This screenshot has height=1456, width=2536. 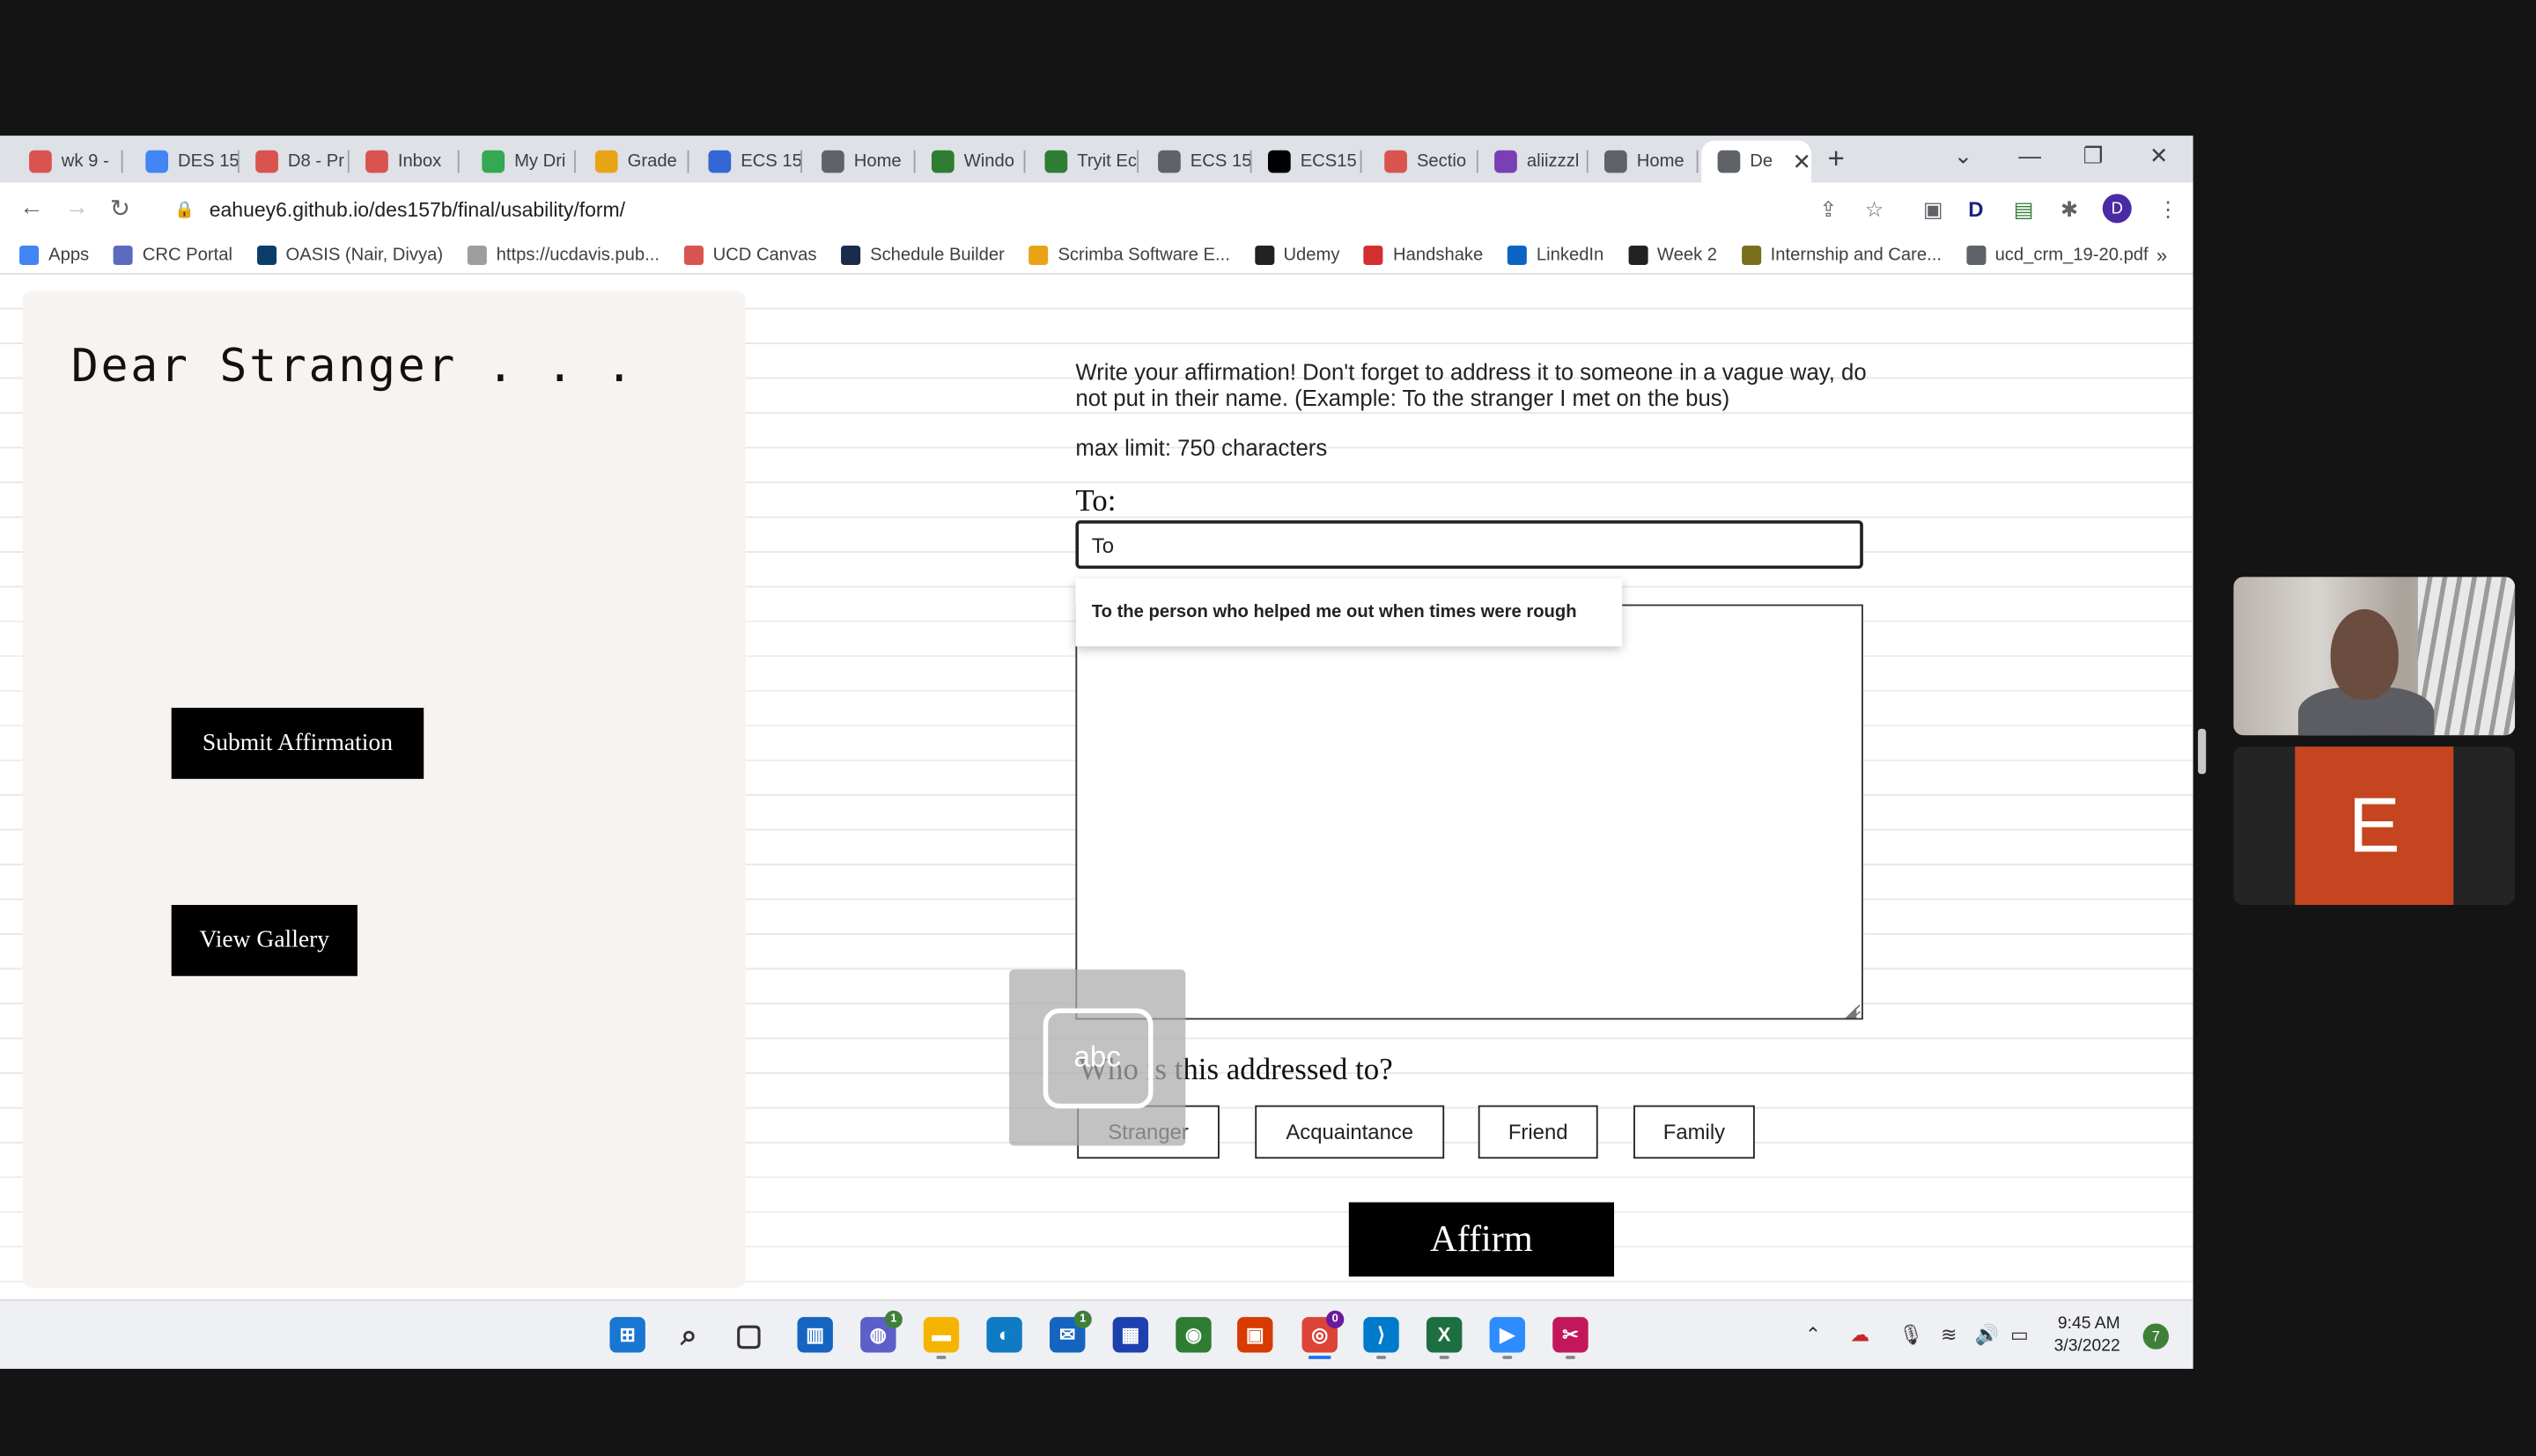 What do you see at coordinates (2161, 256) in the screenshot?
I see `bookmarks-overflow-icon: »` at bounding box center [2161, 256].